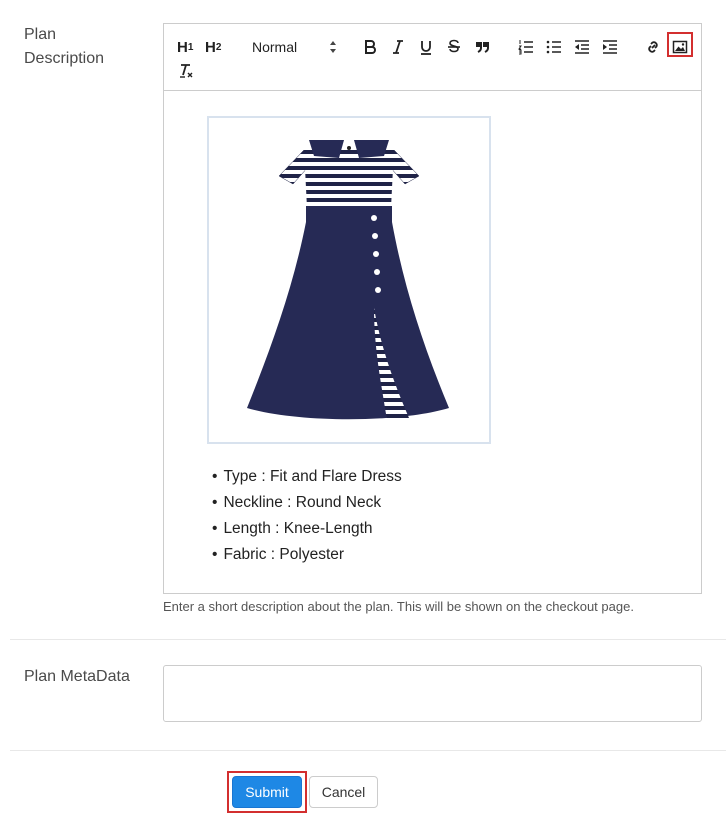  I want to click on indent-button, so click(610, 47).